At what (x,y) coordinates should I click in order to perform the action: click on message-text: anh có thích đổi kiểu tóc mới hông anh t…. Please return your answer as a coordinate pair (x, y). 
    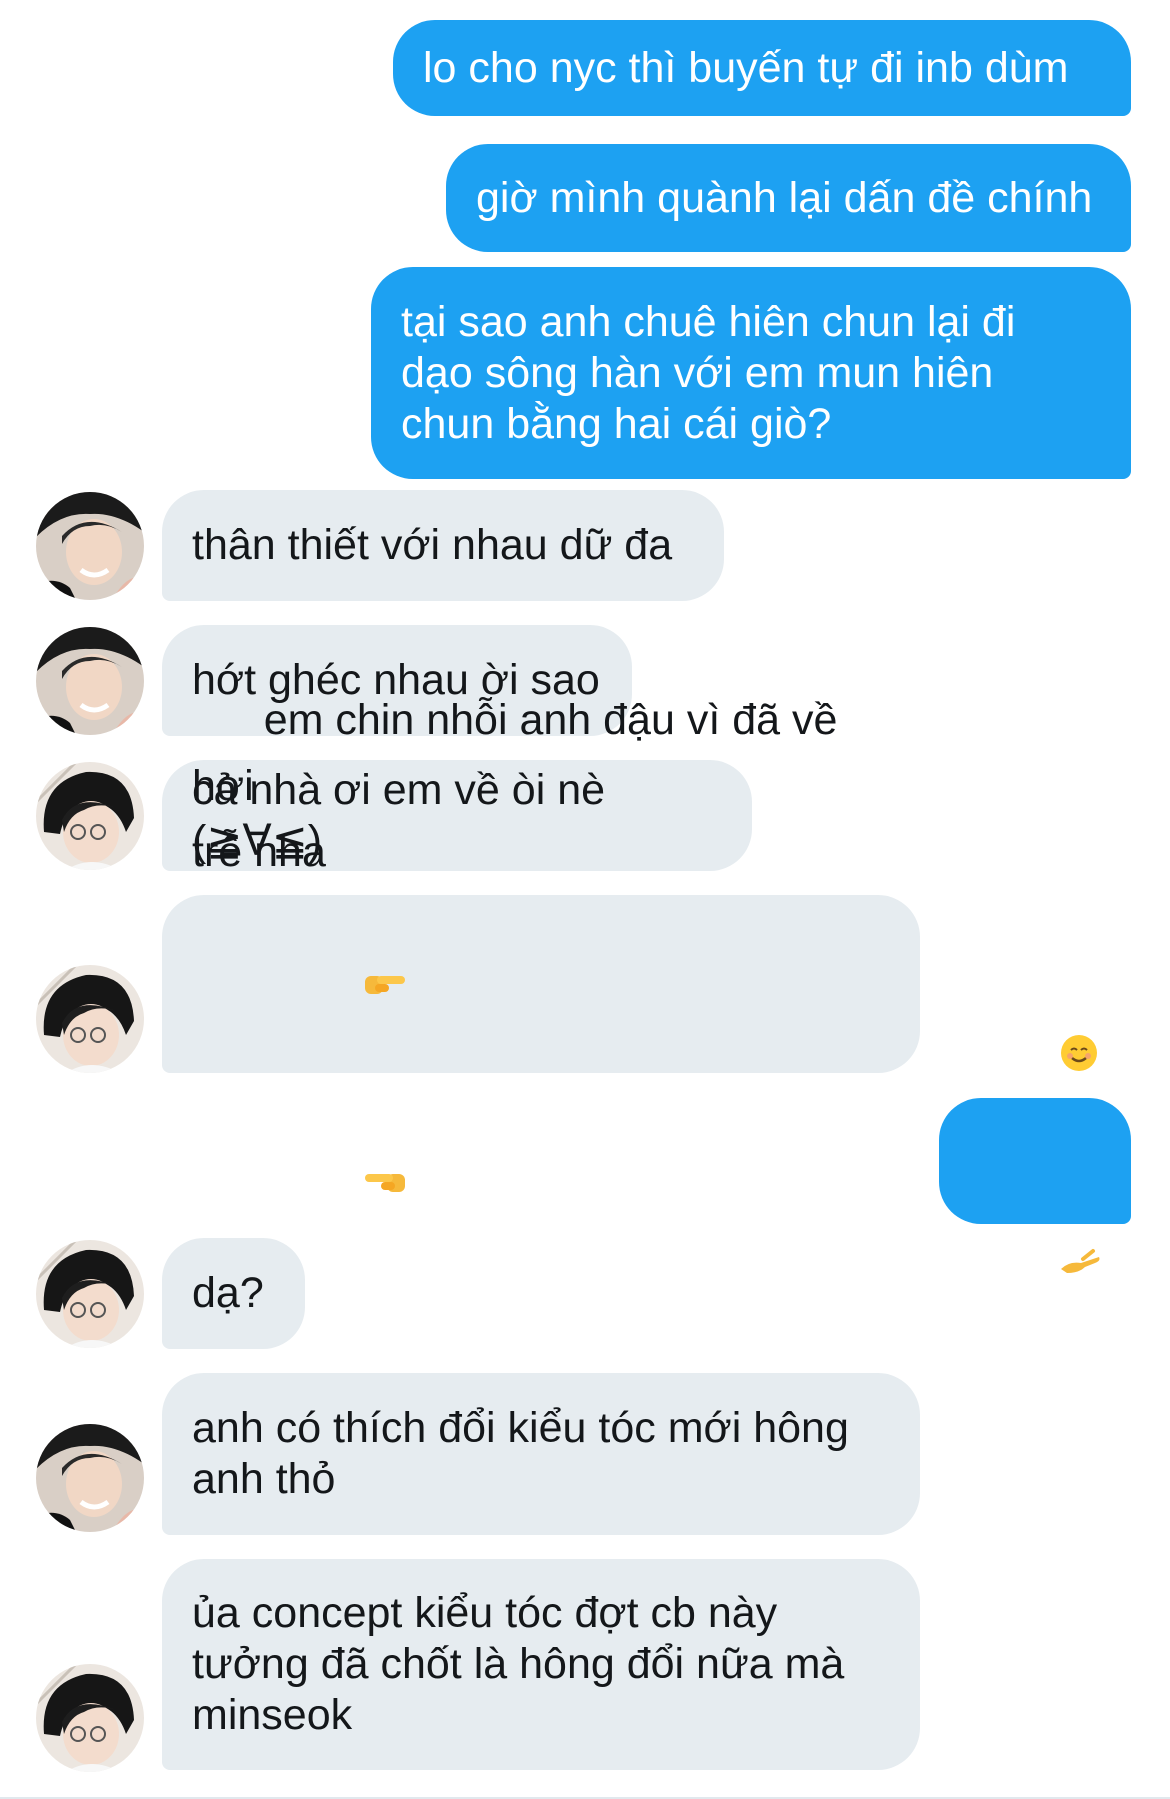
    Looking at the image, I should click on (520, 1453).